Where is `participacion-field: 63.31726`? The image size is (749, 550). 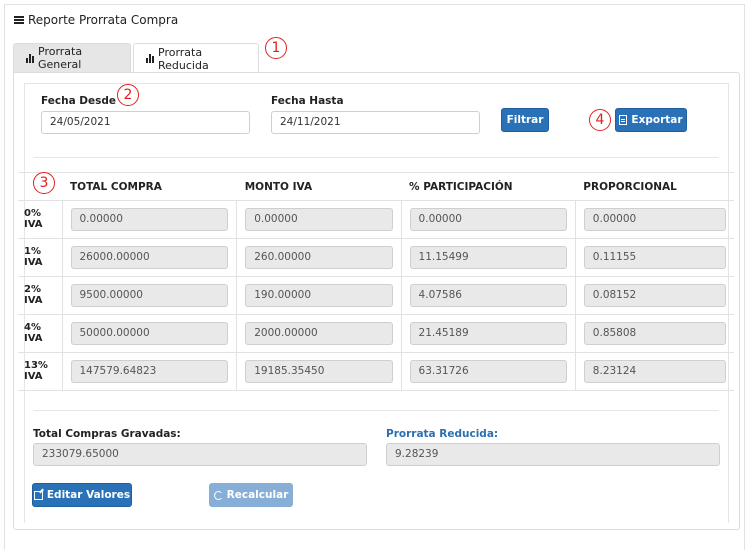
participacion-field: 63.31726 is located at coordinates (488, 371).